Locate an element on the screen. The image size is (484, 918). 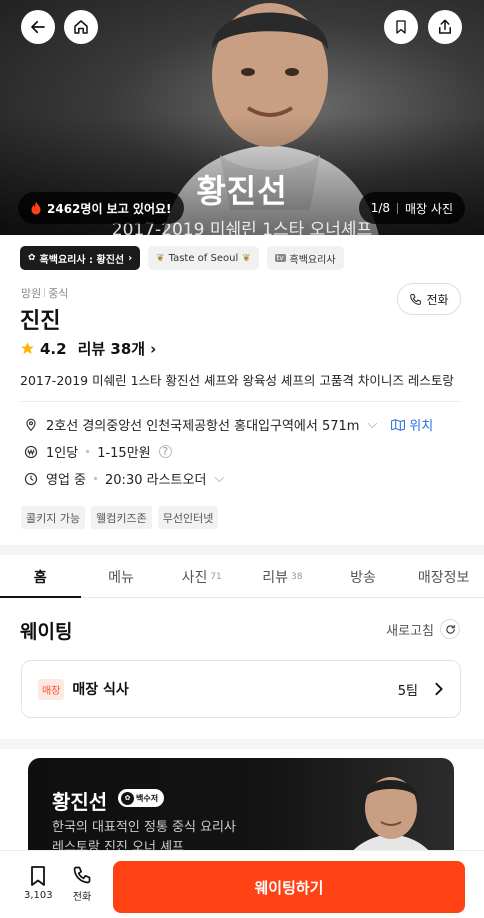
chip-award-label: Taste of Seoul is located at coordinates (203, 258).